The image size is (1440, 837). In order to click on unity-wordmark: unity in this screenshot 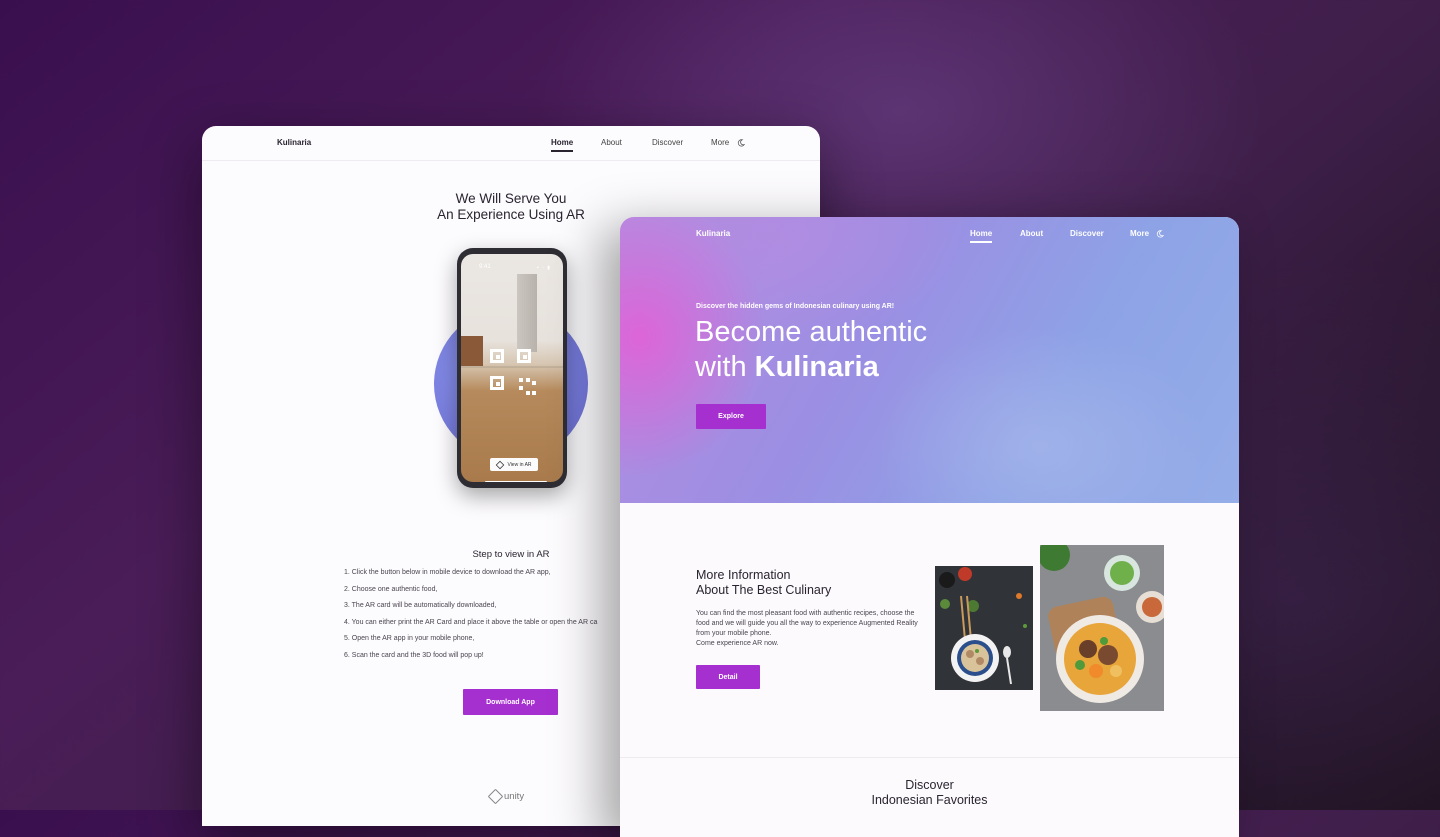, I will do `click(514, 796)`.